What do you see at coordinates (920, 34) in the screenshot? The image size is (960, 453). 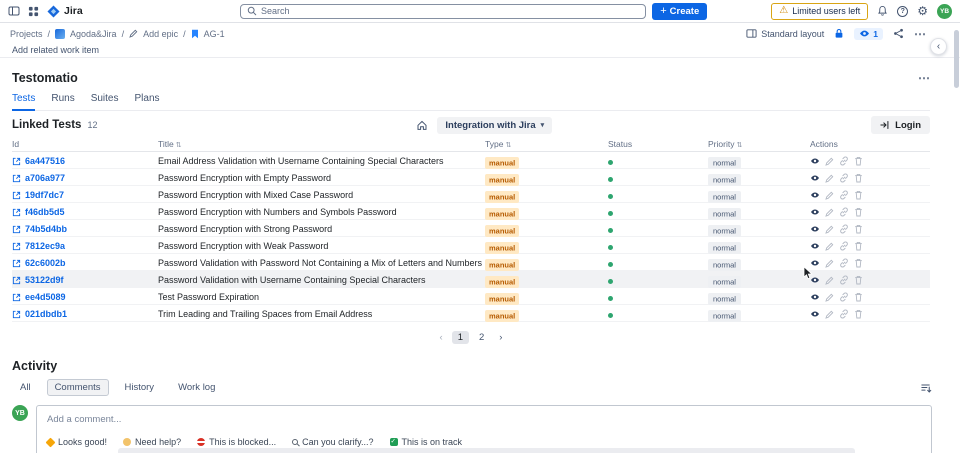 I see `more-actions-icon: ⋯` at bounding box center [920, 34].